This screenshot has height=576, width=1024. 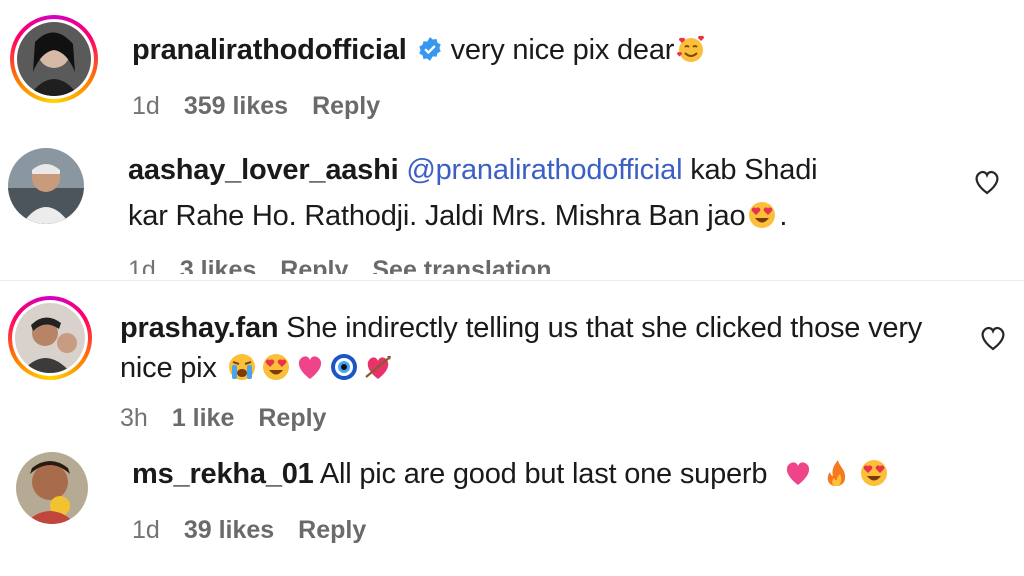 I want to click on username: prashay.fan, so click(x=199, y=328).